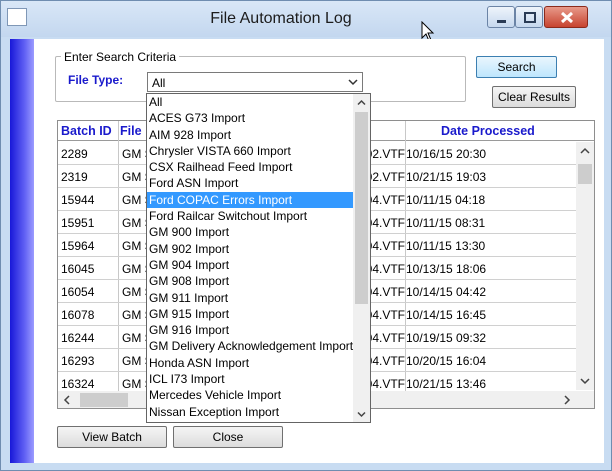  What do you see at coordinates (22, 251) in the screenshot?
I see `side-gradient-strip` at bounding box center [22, 251].